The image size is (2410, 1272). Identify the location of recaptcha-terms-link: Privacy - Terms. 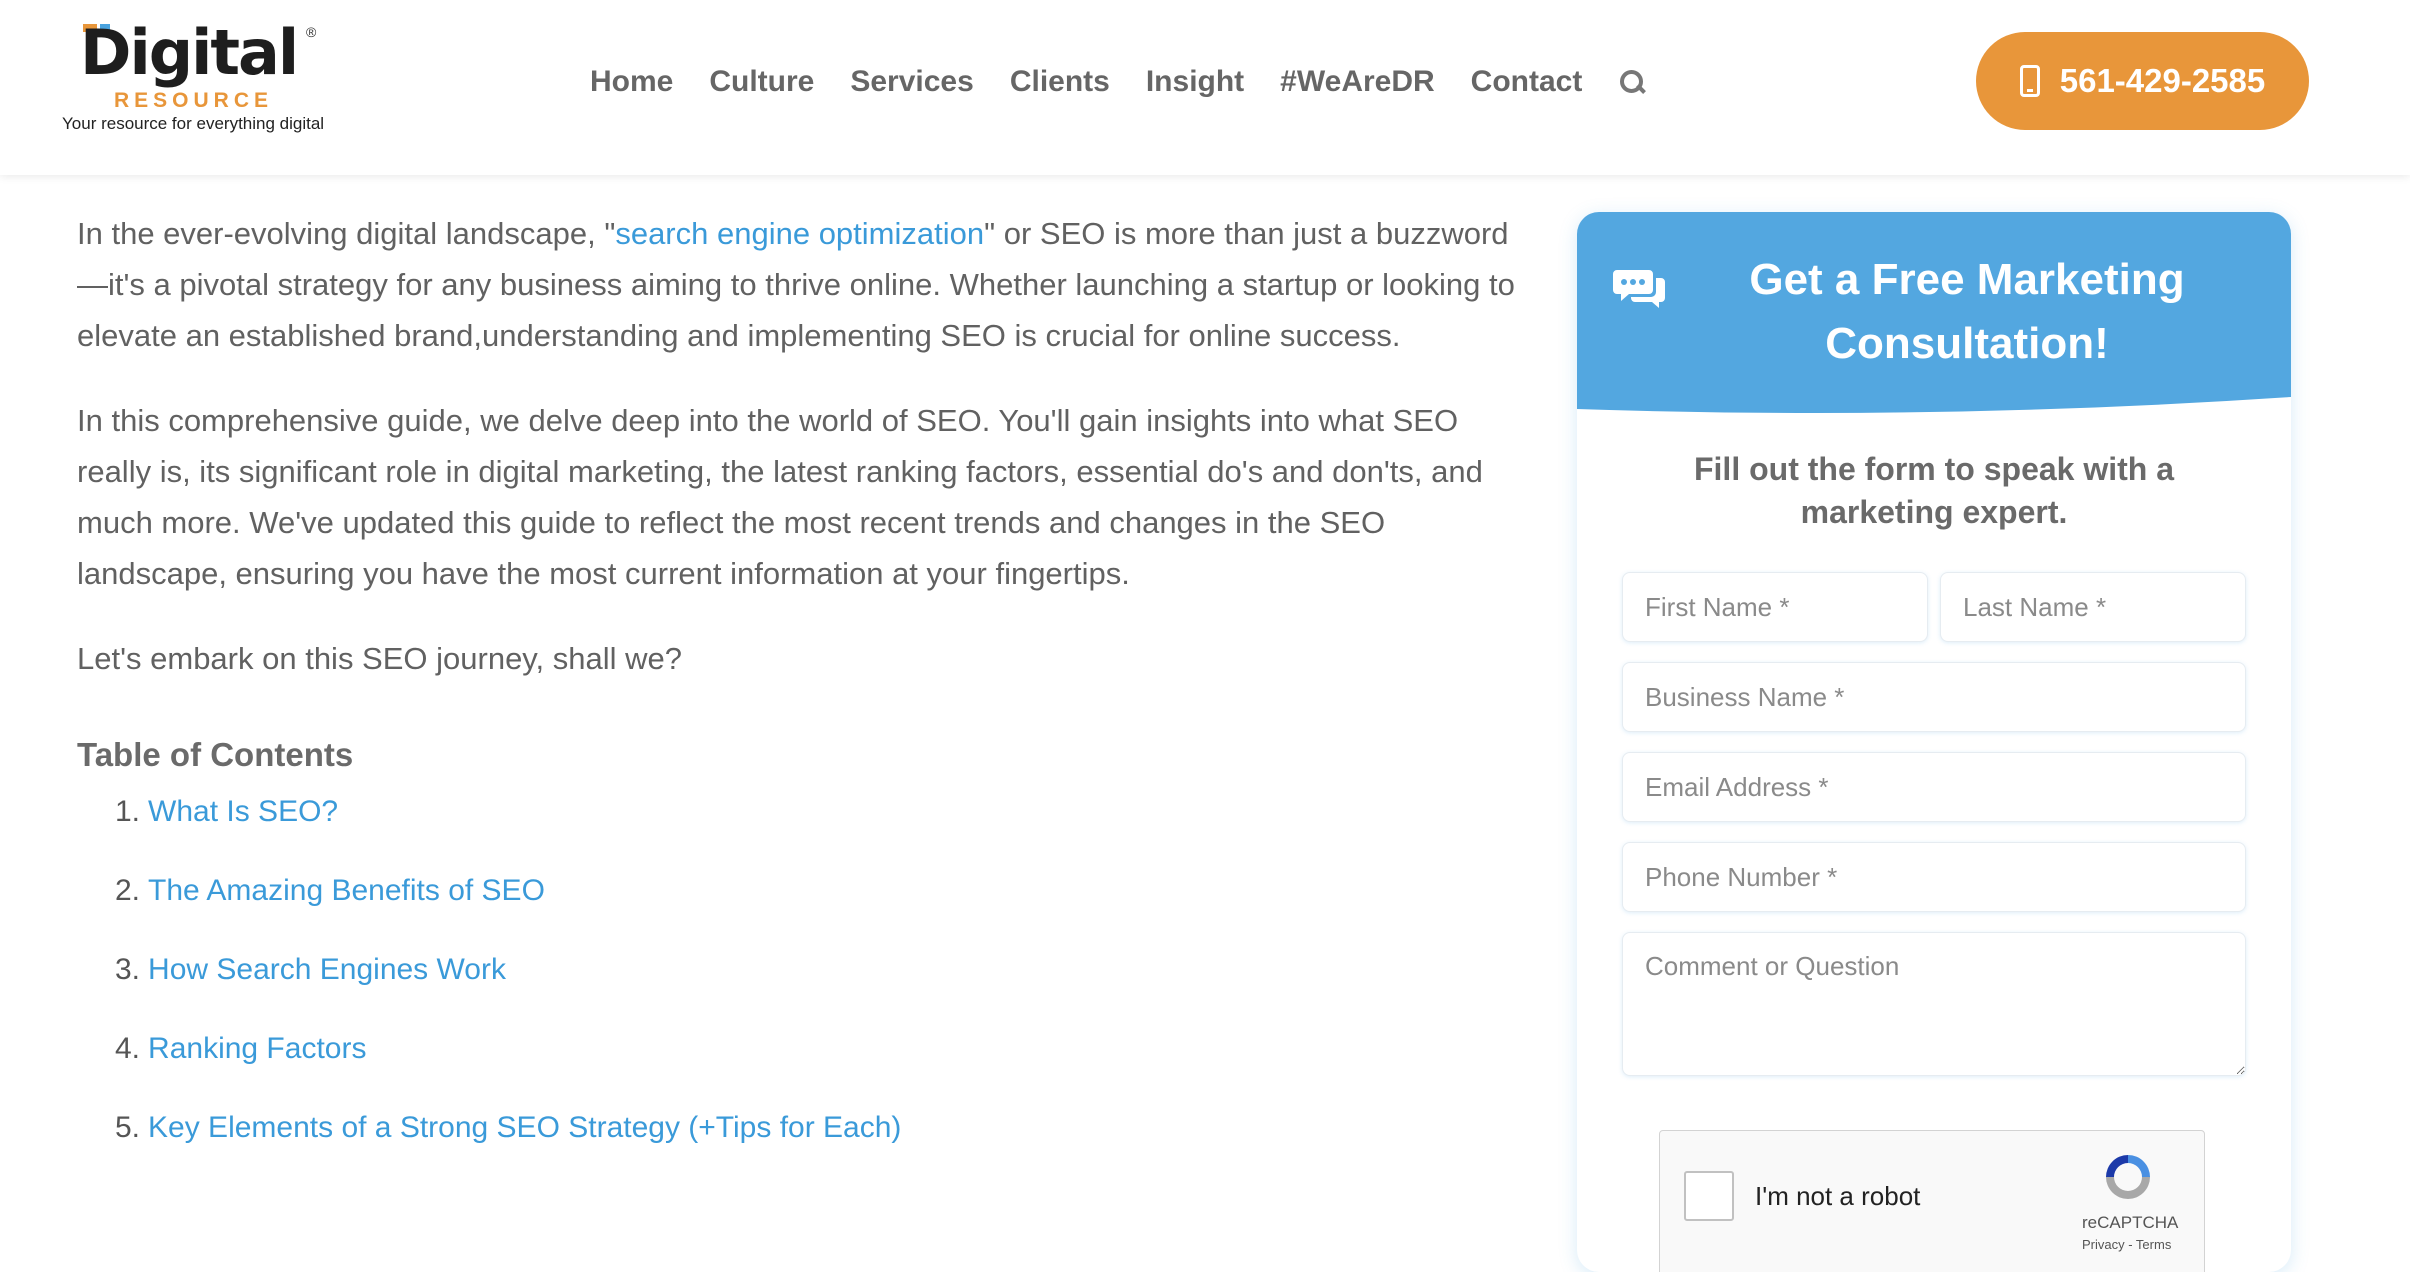
(2126, 1244).